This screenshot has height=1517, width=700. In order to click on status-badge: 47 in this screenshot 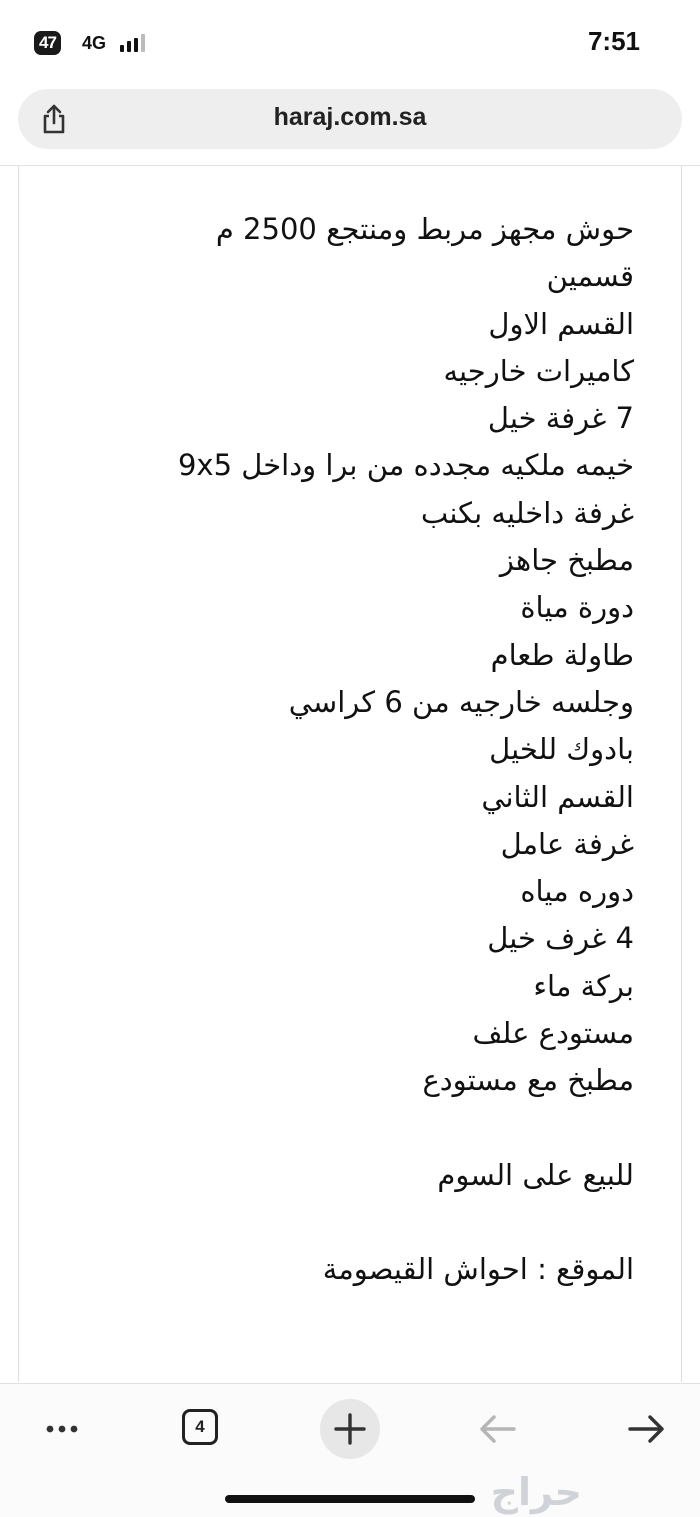, I will do `click(47, 43)`.